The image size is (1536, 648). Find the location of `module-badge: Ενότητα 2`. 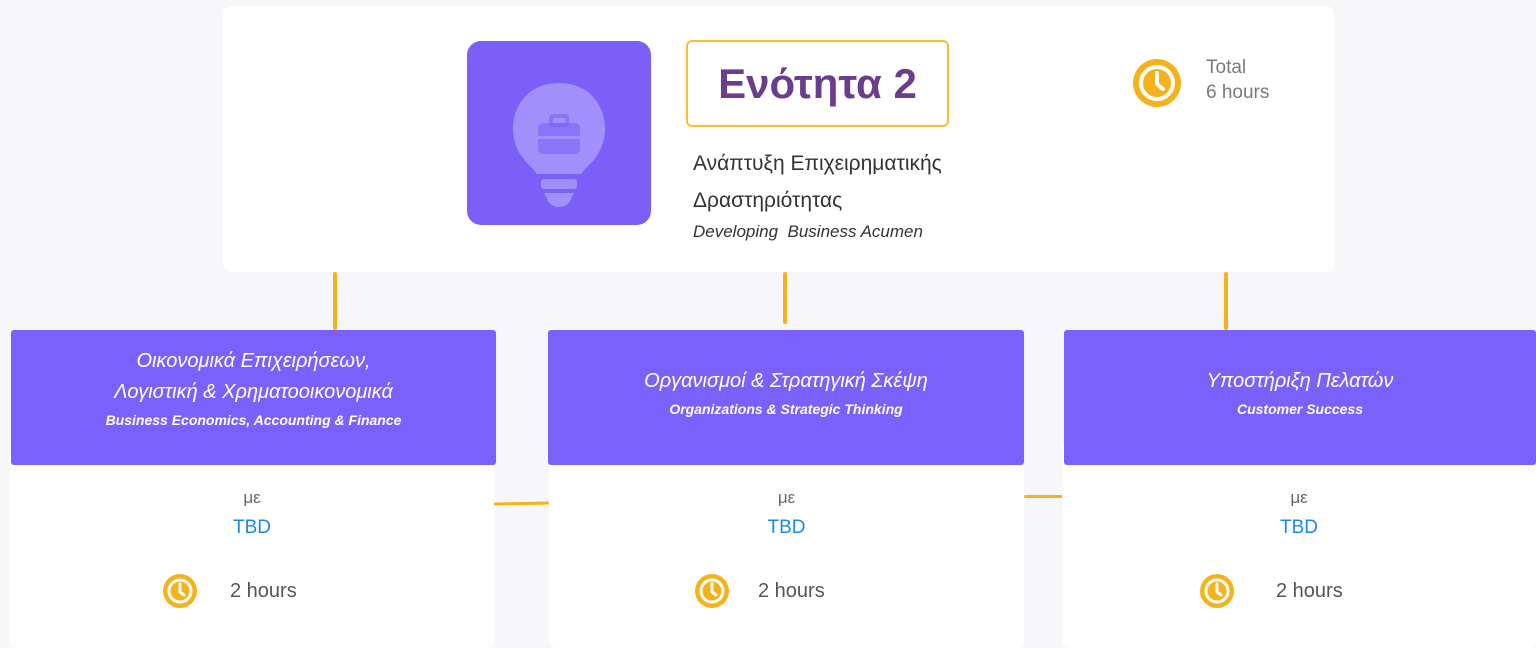

module-badge: Ενότητα 2 is located at coordinates (817, 83).